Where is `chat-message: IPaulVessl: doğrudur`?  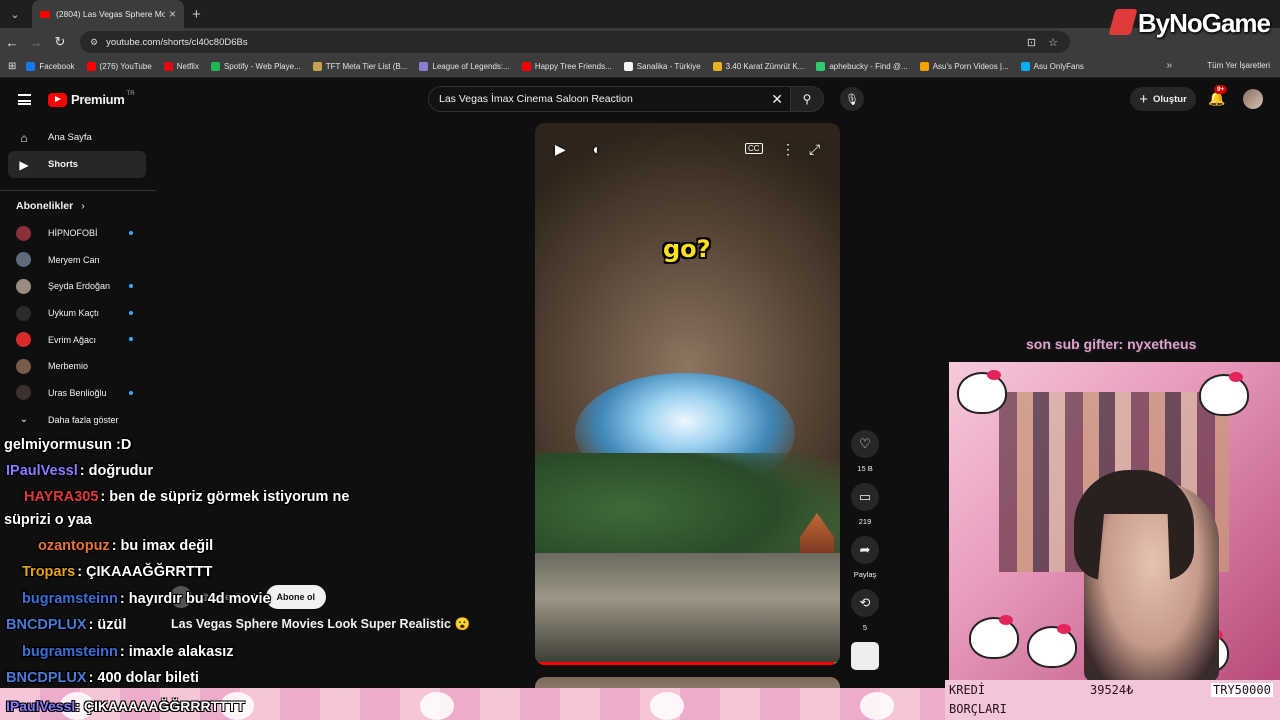 chat-message: IPaulVessl: doğrudur is located at coordinates (79, 471).